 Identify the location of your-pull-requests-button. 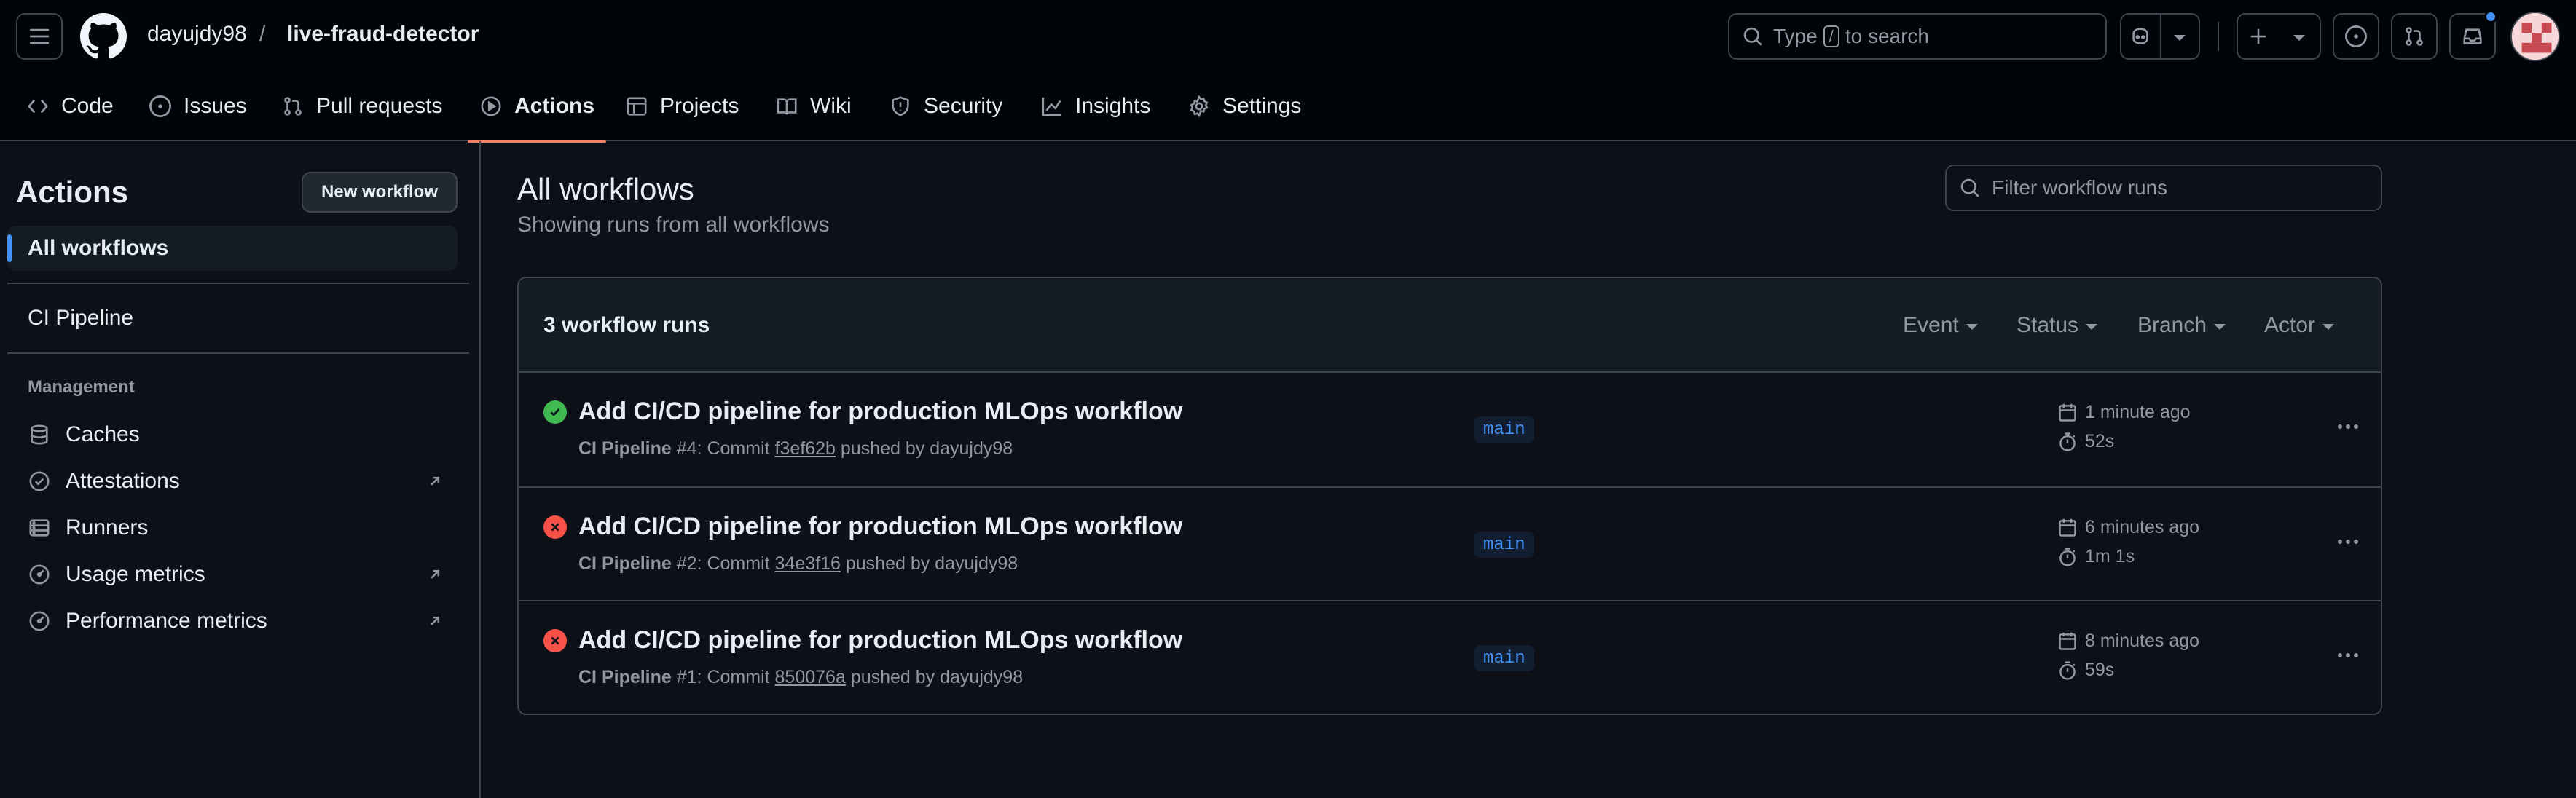
(2414, 36).